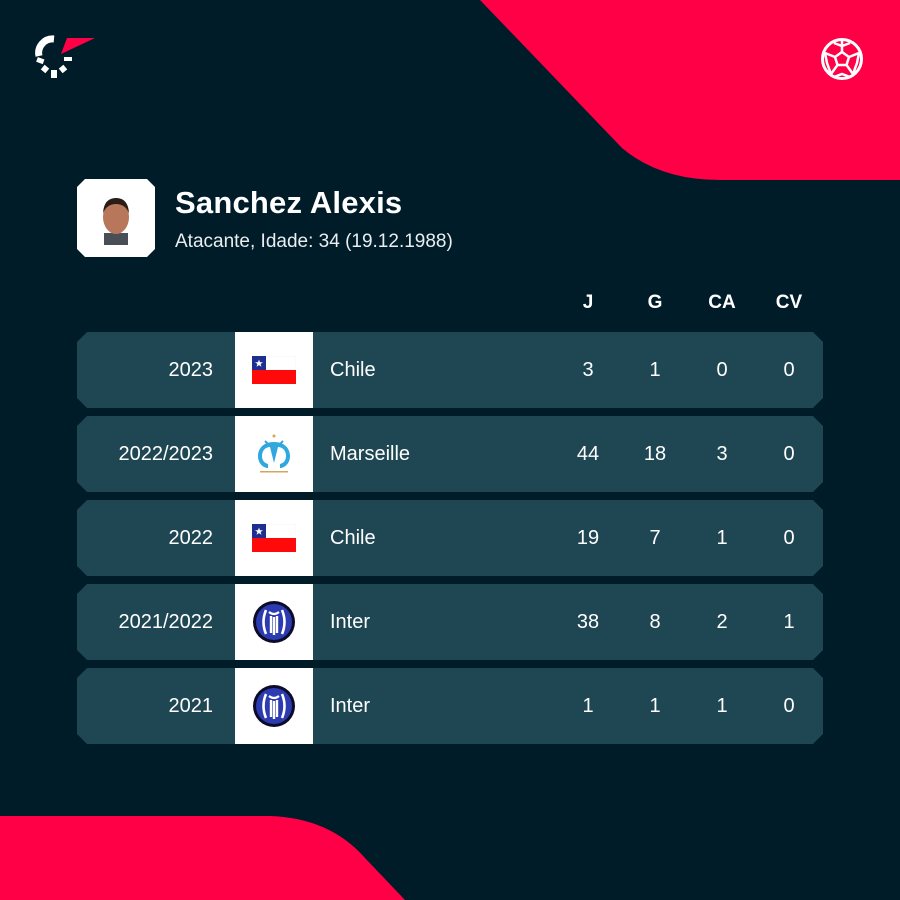 Image resolution: width=900 pixels, height=900 pixels. Describe the element at coordinates (722, 370) in the screenshot. I see `yellow-cards-value: 0` at that location.